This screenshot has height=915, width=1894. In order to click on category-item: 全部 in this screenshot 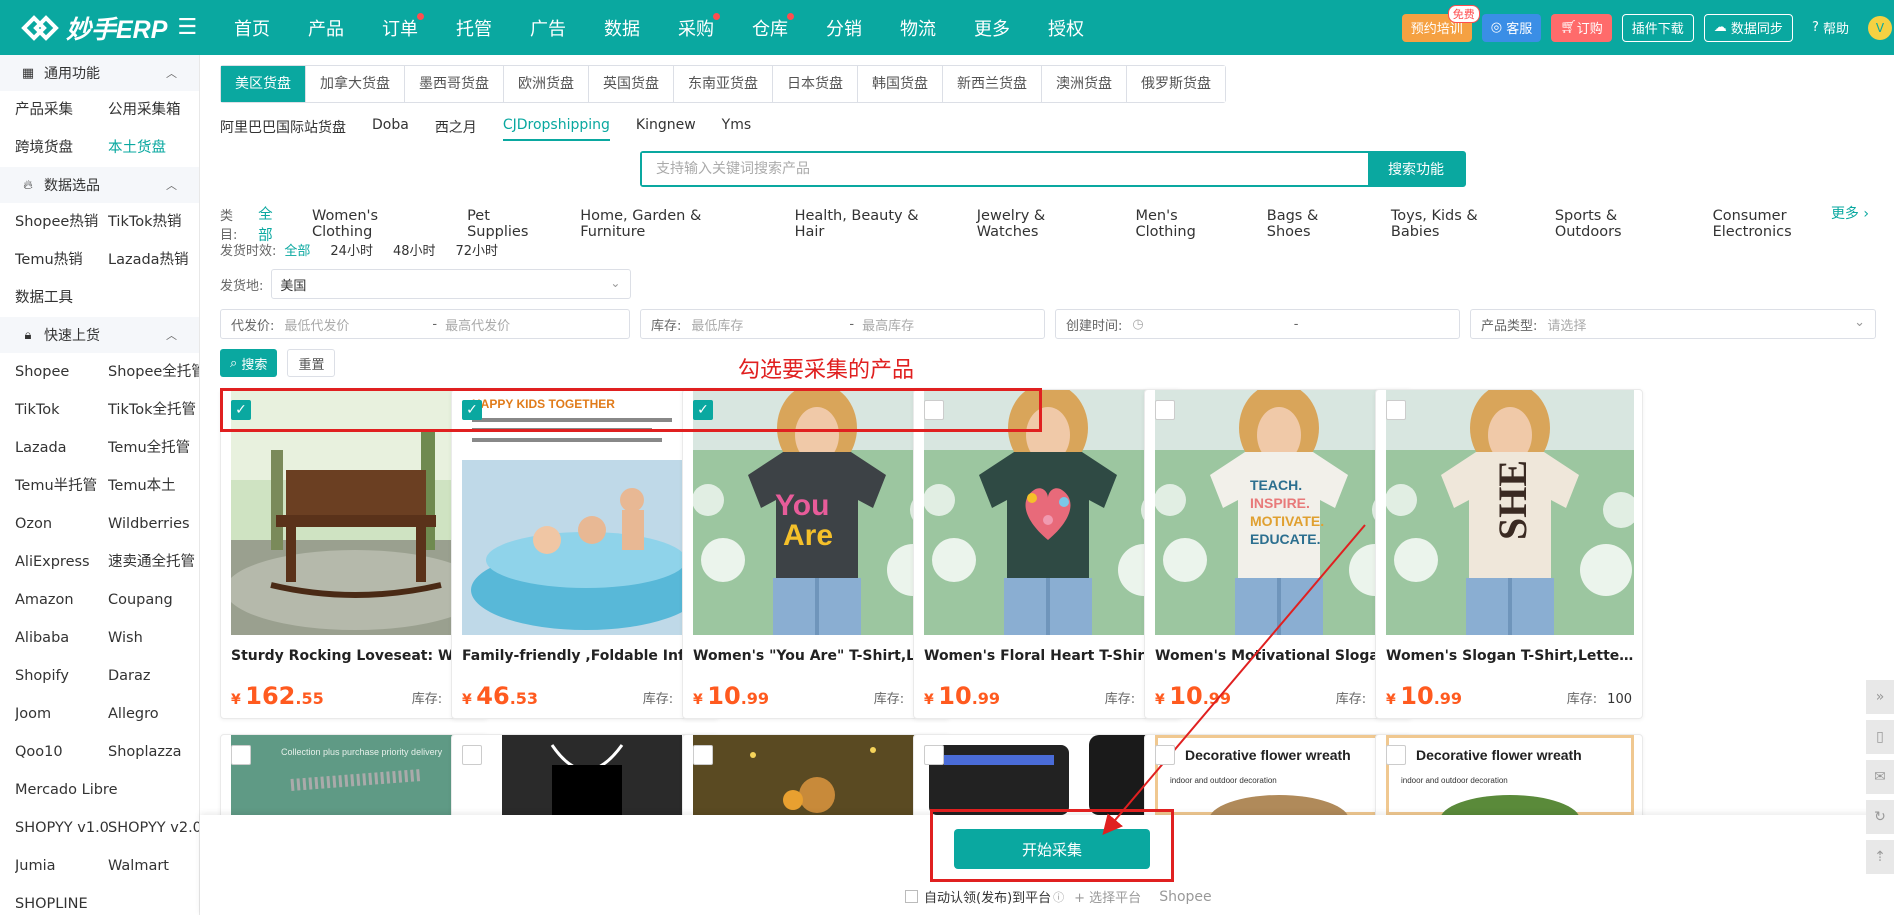, I will do `click(272, 224)`.